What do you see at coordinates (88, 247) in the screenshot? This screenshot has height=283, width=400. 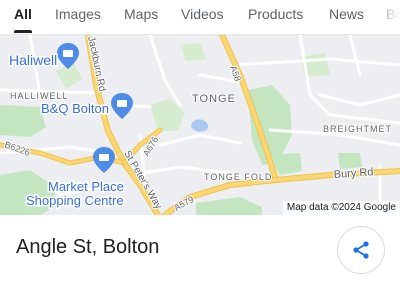 I see `place-title: Angle St, Bolton` at bounding box center [88, 247].